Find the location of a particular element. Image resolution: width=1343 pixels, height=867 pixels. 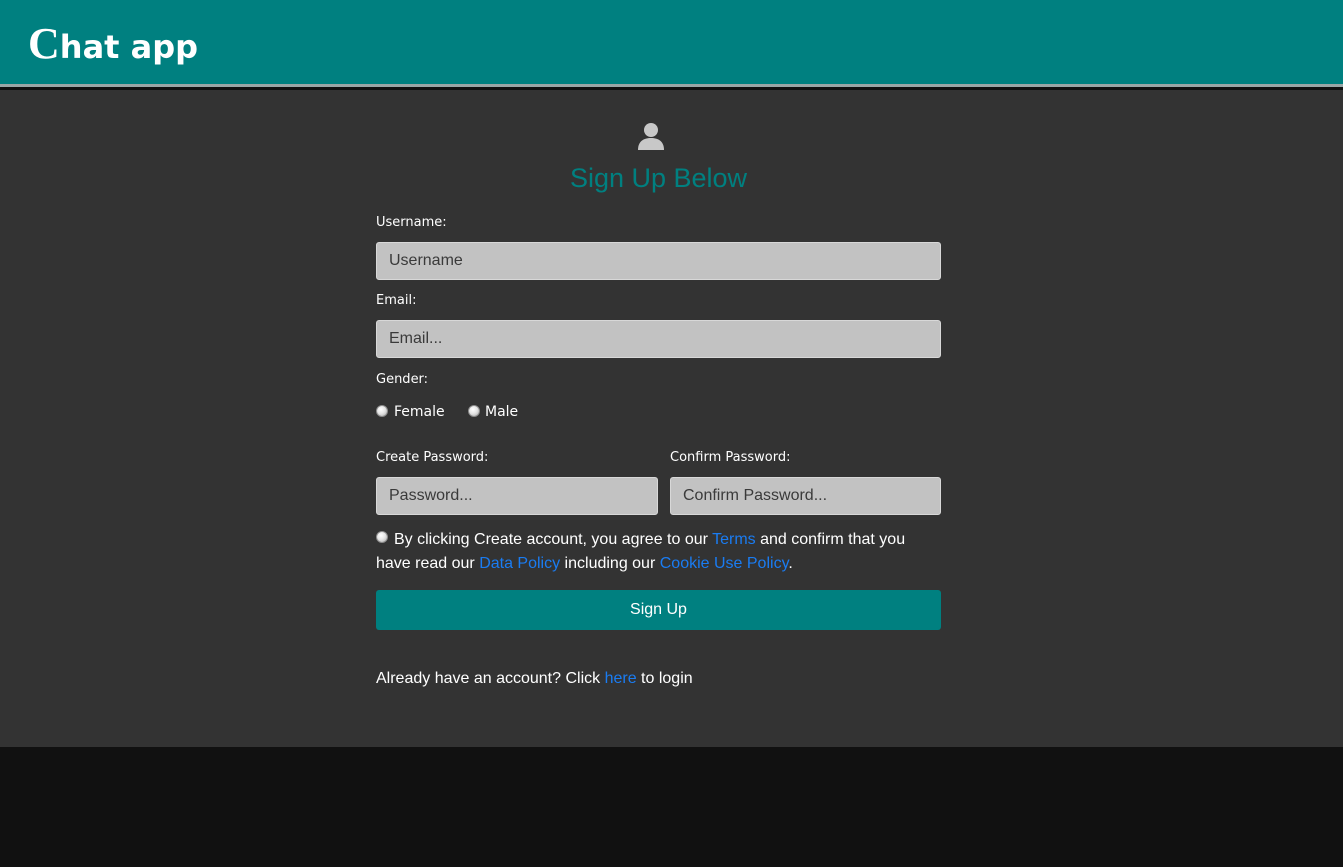

email-input is located at coordinates (658, 339).